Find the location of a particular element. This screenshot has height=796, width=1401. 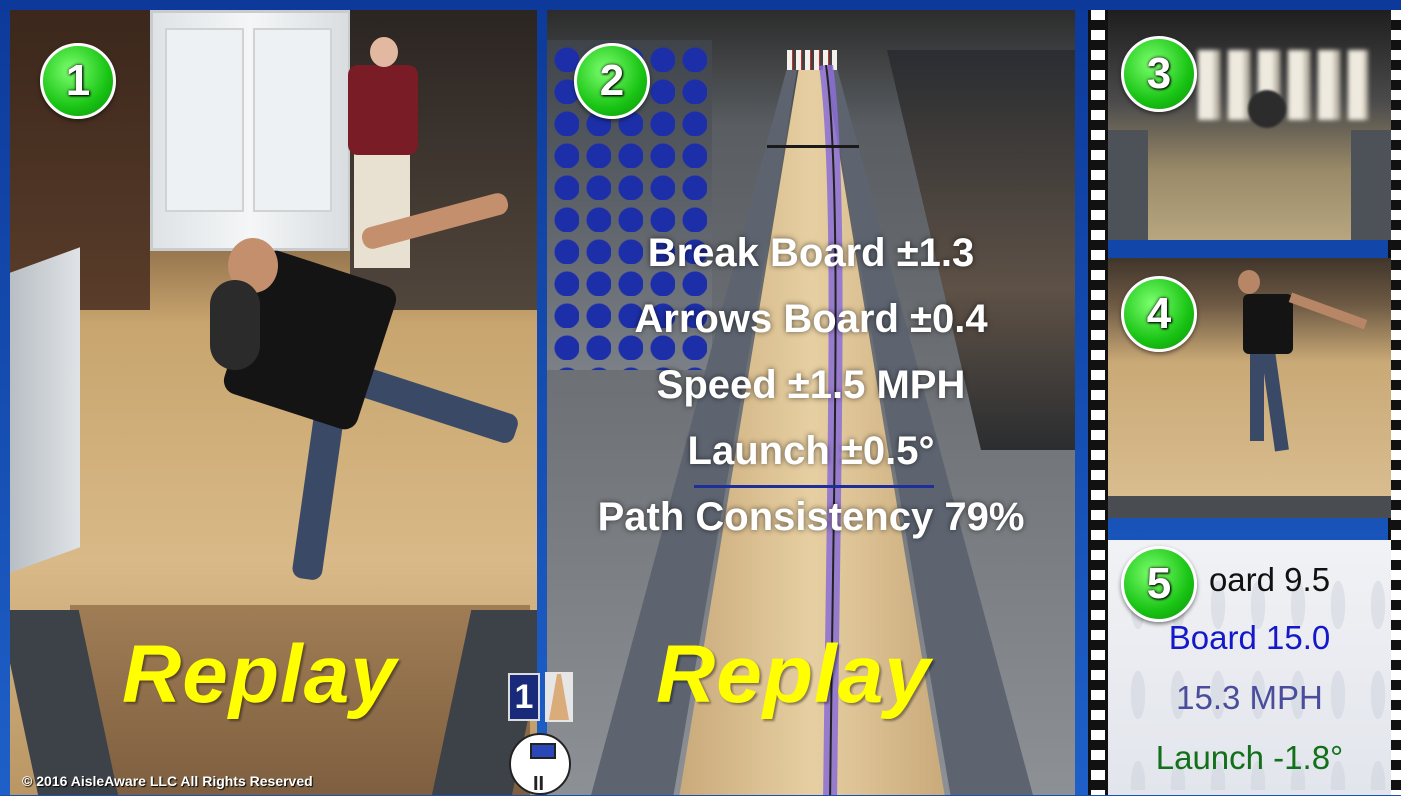

ball-at-pins is located at coordinates (1267, 109).